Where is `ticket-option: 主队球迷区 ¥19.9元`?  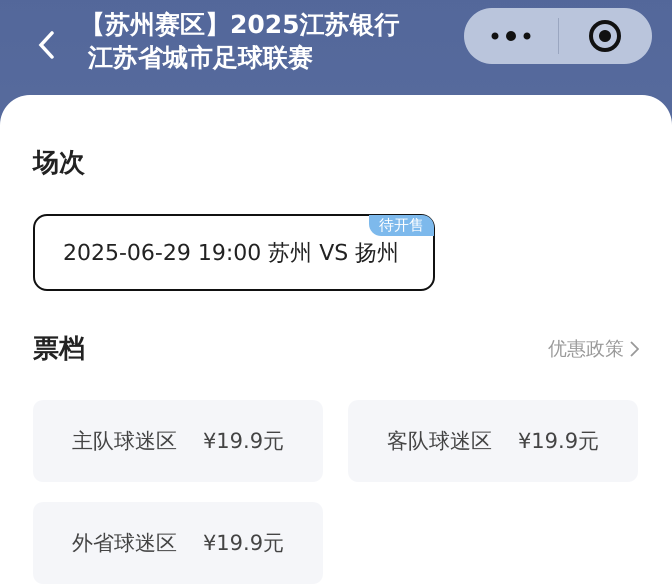 ticket-option: 主队球迷区 ¥19.9元 is located at coordinates (178, 441).